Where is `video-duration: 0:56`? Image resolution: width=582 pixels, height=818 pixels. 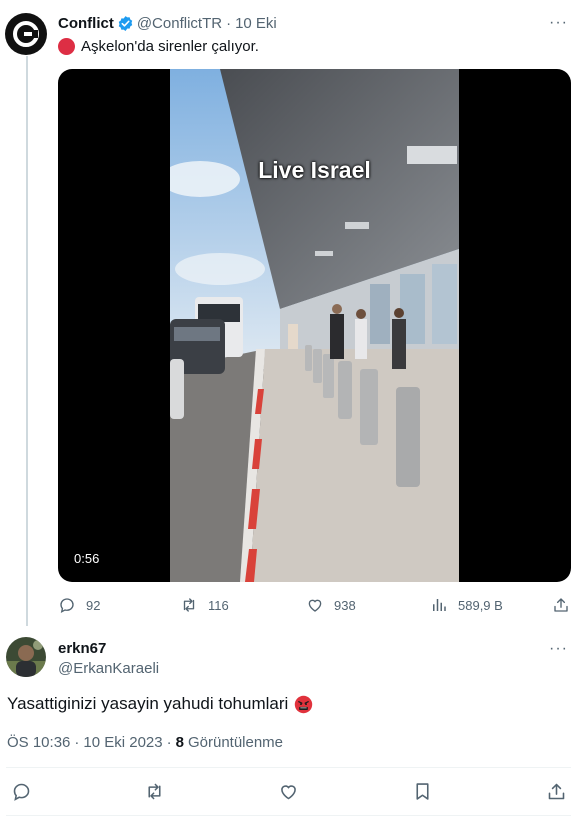 video-duration: 0:56 is located at coordinates (87, 558).